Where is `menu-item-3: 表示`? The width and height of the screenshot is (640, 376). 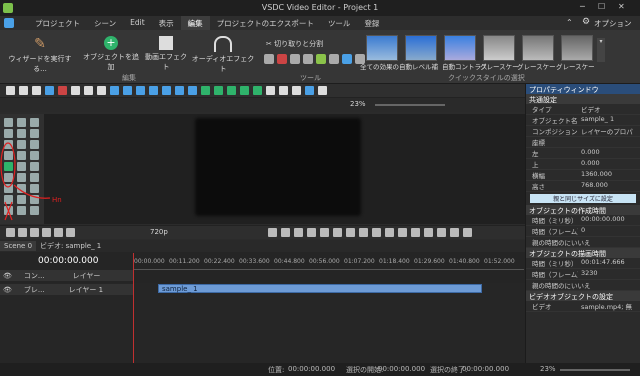 menu-item-3: 表示 is located at coordinates (166, 23).